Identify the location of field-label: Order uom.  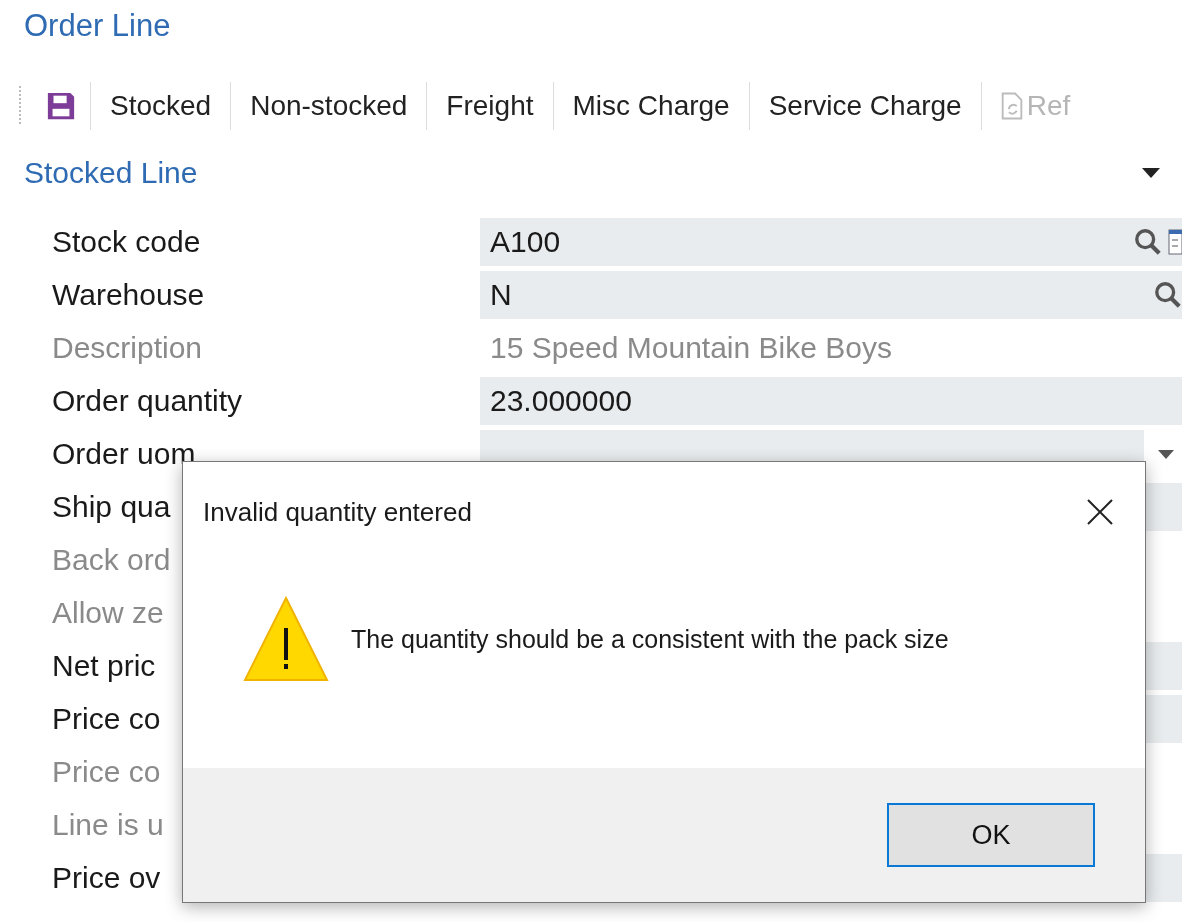
(124, 454).